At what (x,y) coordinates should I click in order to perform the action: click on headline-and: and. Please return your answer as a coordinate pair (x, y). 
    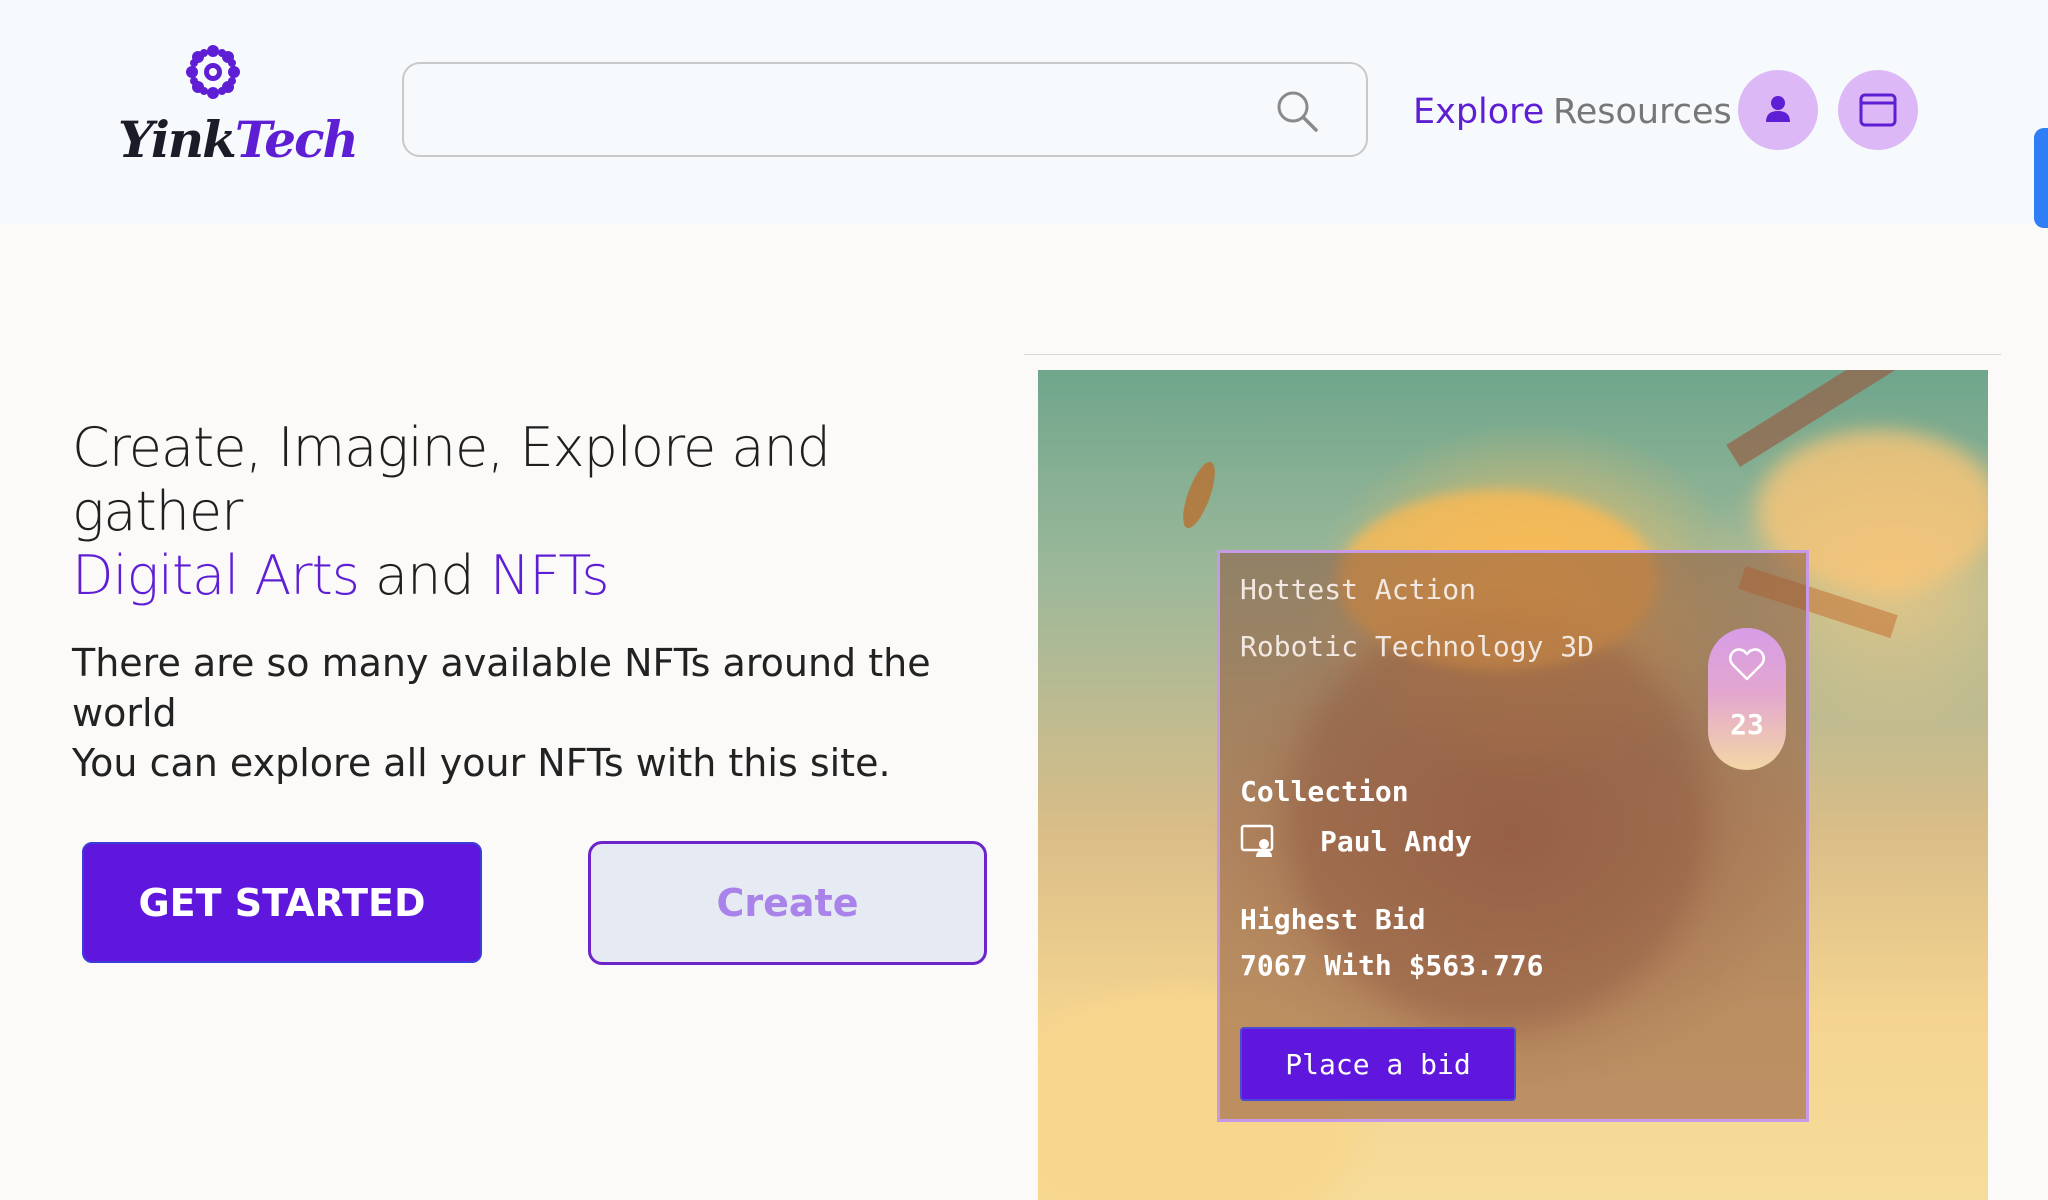
    Looking at the image, I should click on (425, 575).